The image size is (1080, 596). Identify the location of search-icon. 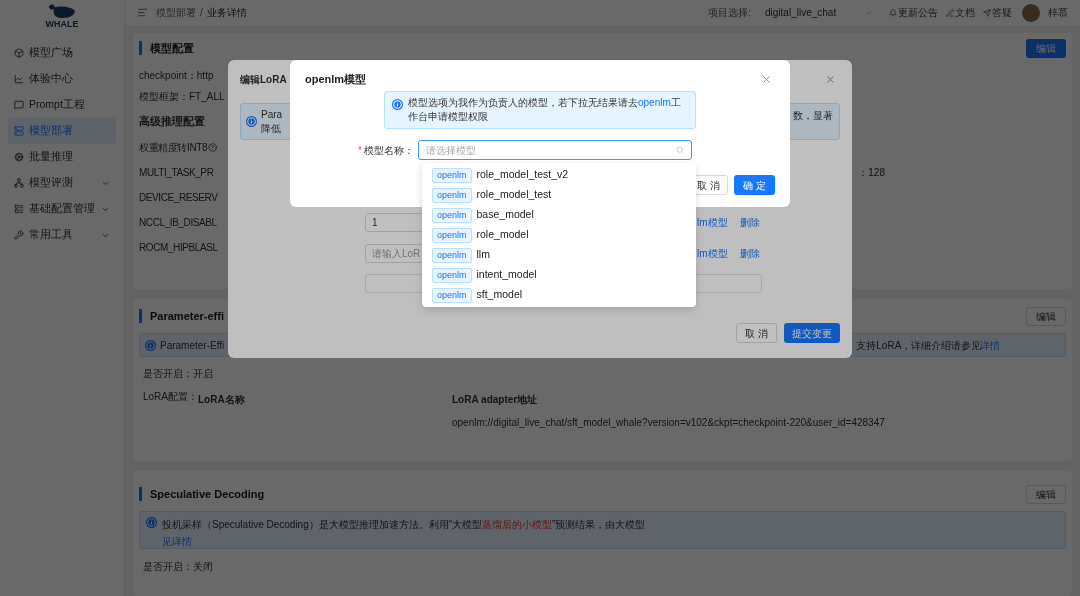
(680, 150).